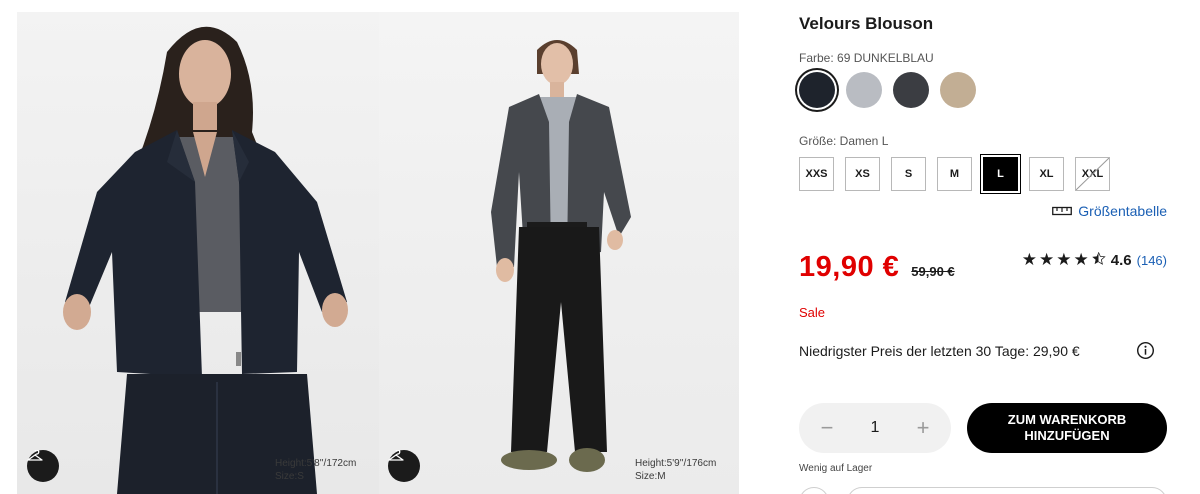 The height and width of the screenshot is (494, 1200). Describe the element at coordinates (812, 312) in the screenshot. I see `sale-label: Sale` at that location.